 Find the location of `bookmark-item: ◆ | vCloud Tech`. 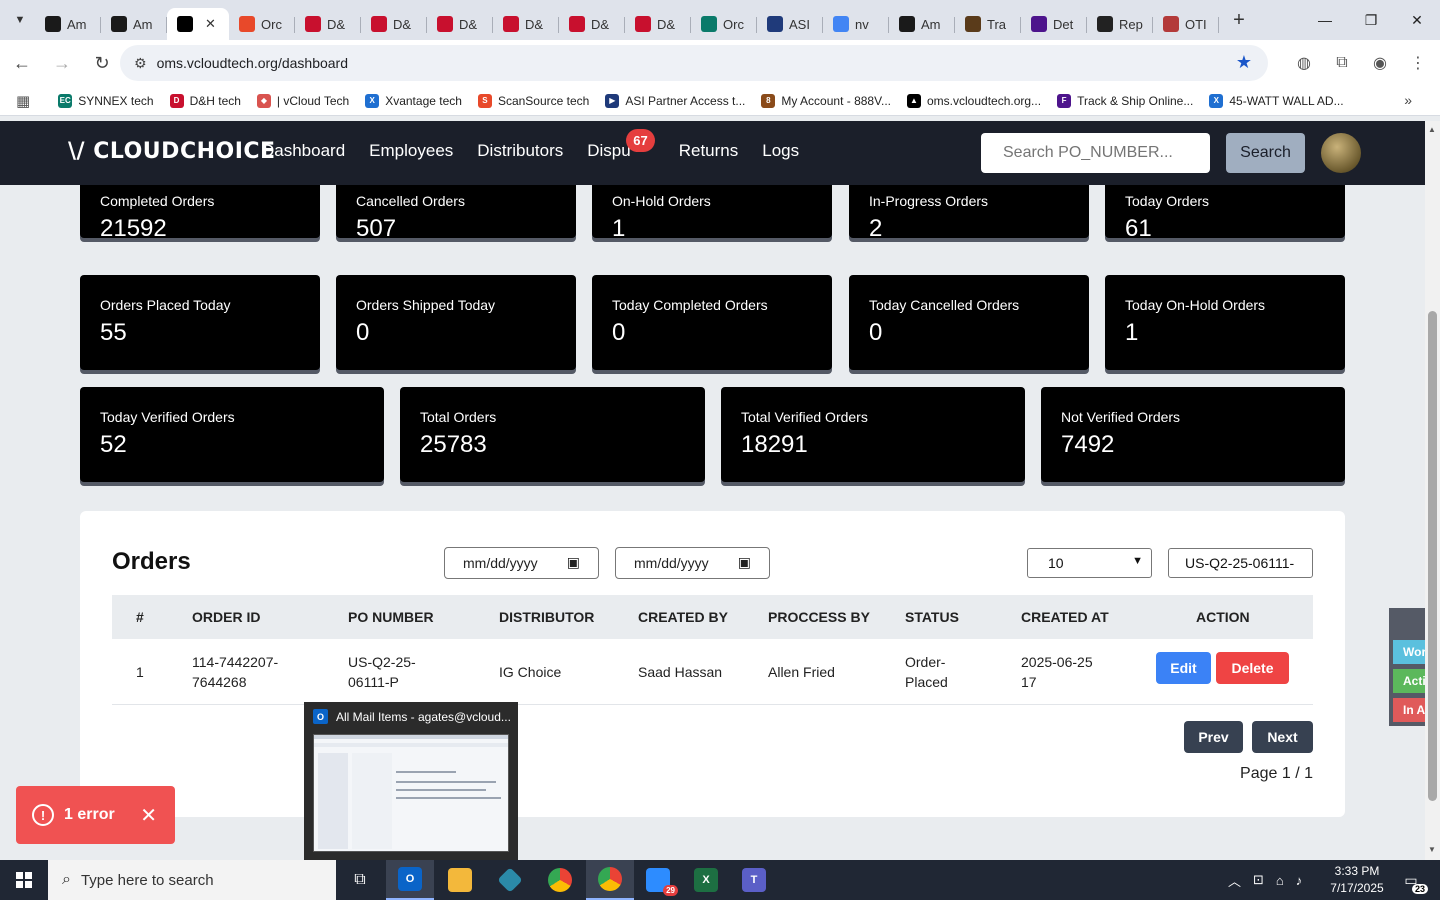

bookmark-item: ◆ | vCloud Tech is located at coordinates (302, 100).